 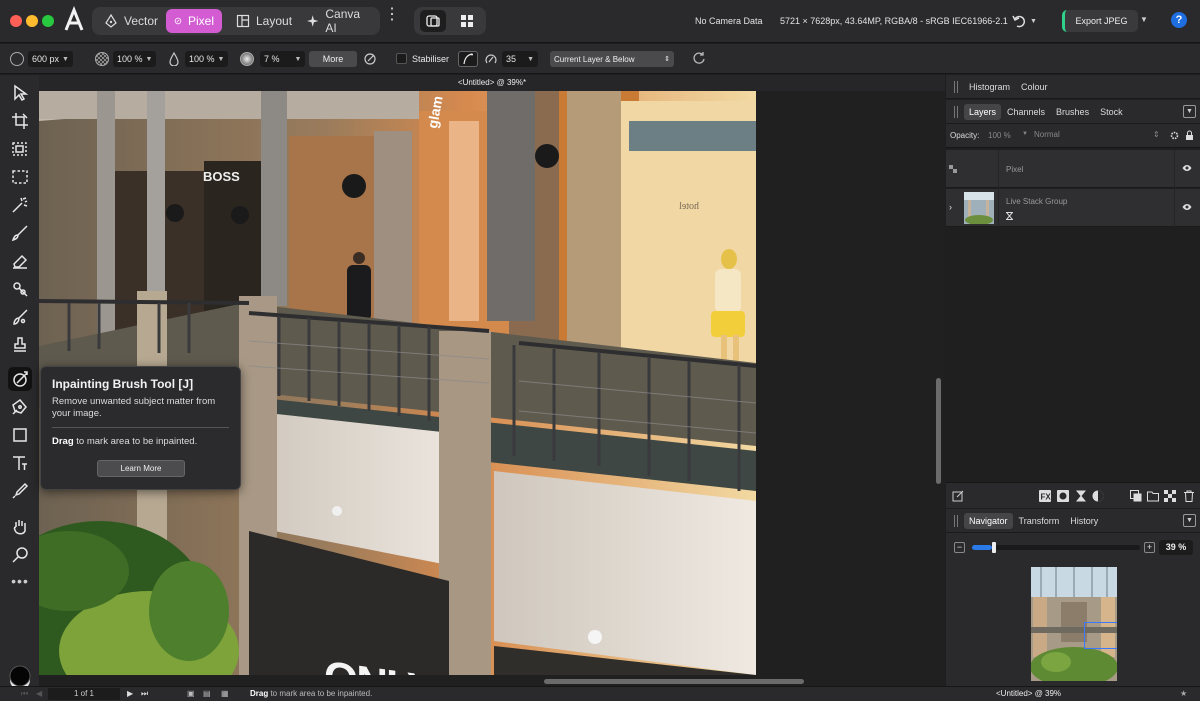 I want to click on export-jpeg-button: Export JPEG, so click(x=1100, y=21).